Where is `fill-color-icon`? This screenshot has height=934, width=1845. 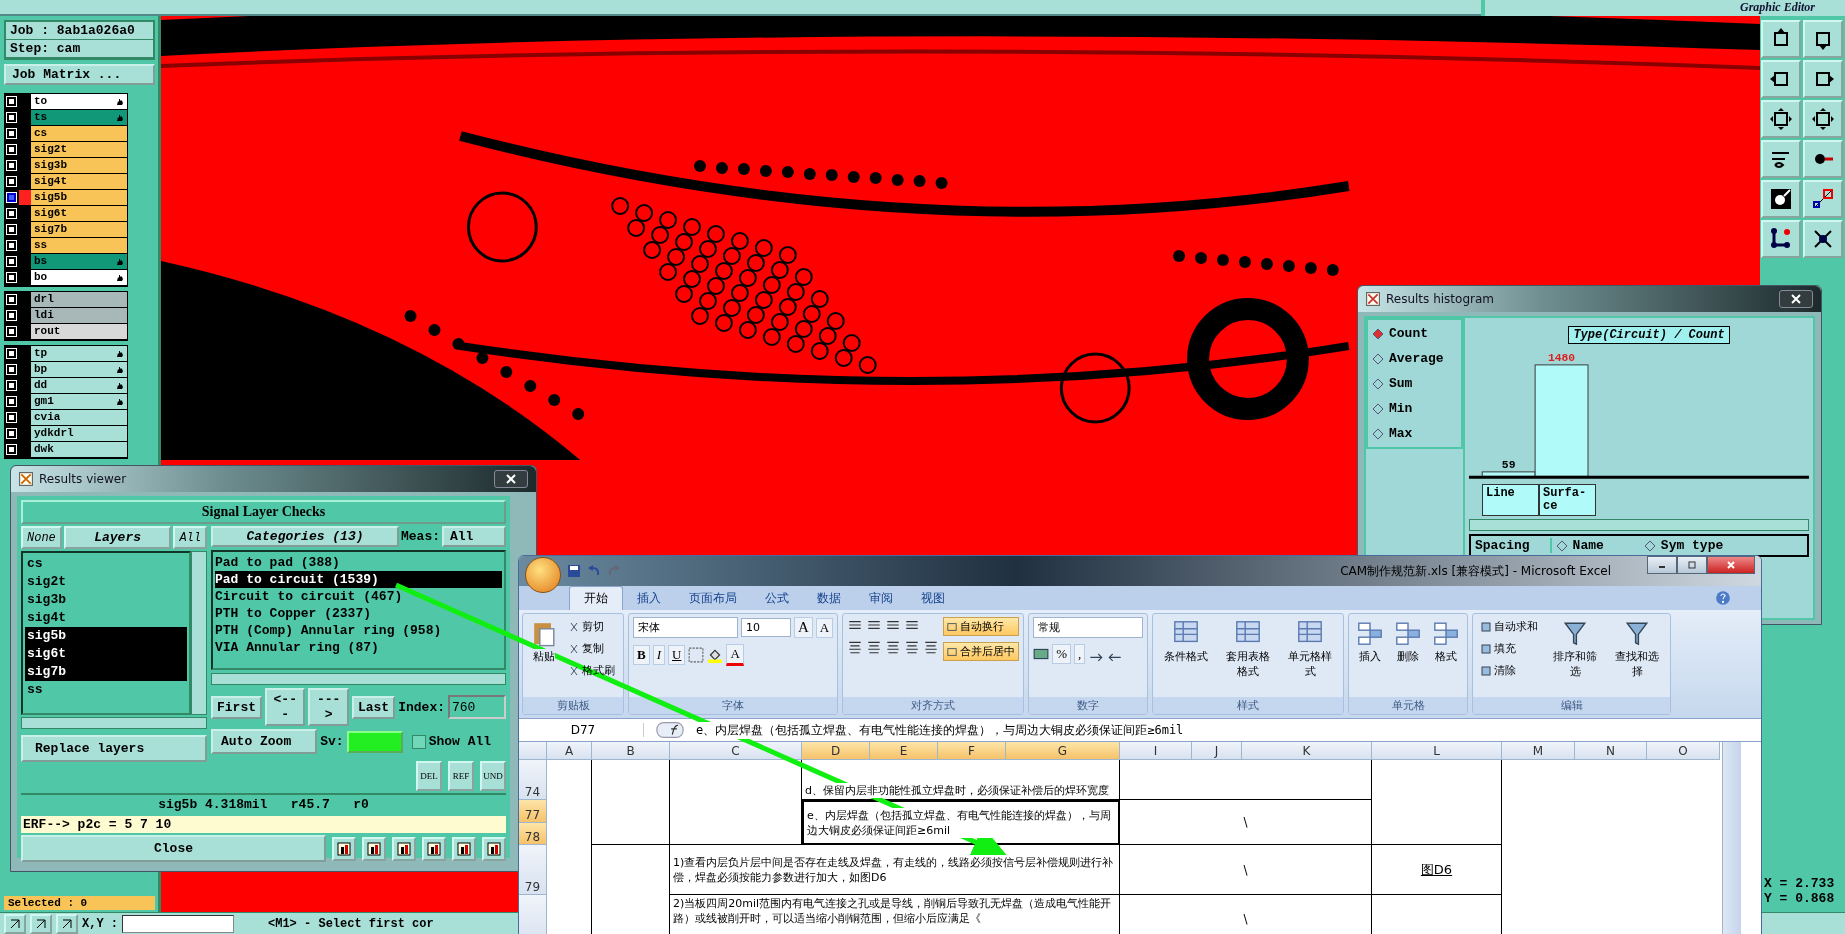
fill-color-icon is located at coordinates (715, 655).